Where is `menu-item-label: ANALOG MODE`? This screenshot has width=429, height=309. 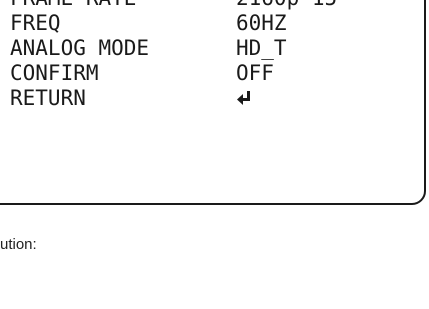 menu-item-label: ANALOG MODE is located at coordinates (80, 48).